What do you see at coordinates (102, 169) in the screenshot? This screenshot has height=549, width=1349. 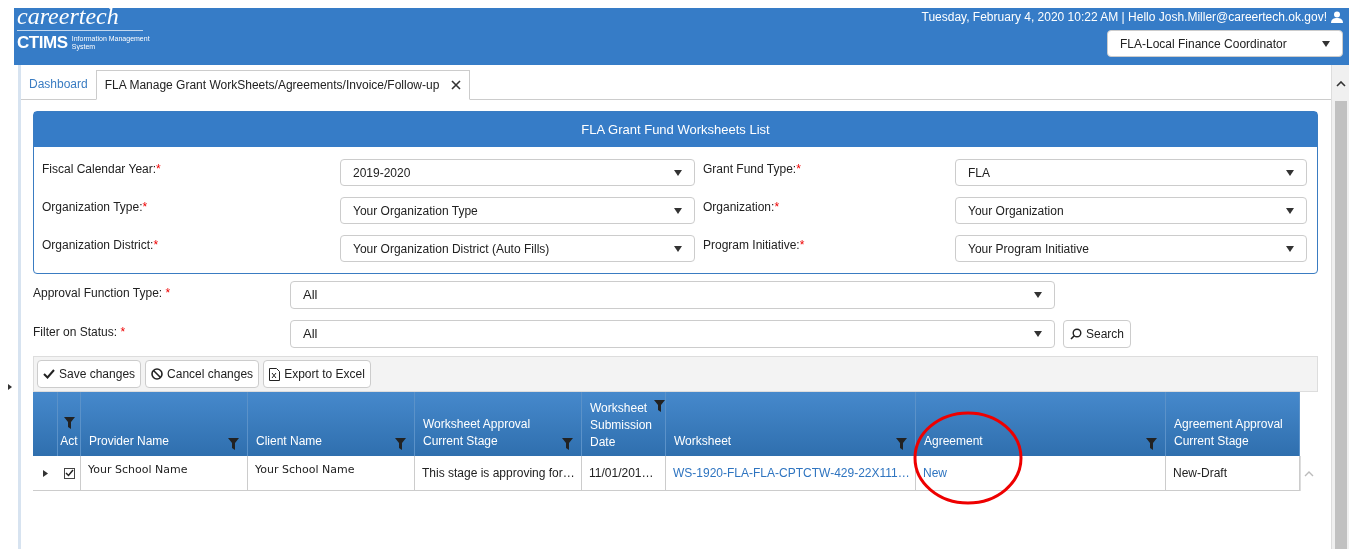 I see `field-label: Fiscal Calendar Year:*` at bounding box center [102, 169].